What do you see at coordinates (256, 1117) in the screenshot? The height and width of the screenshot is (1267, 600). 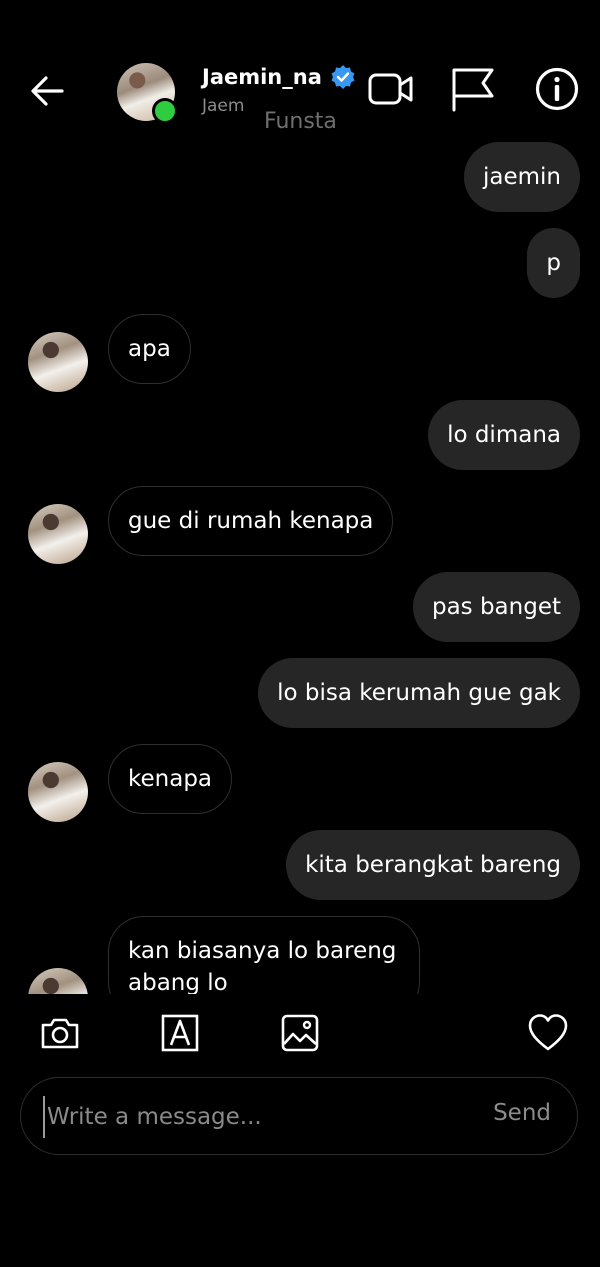 I see `message-input` at bounding box center [256, 1117].